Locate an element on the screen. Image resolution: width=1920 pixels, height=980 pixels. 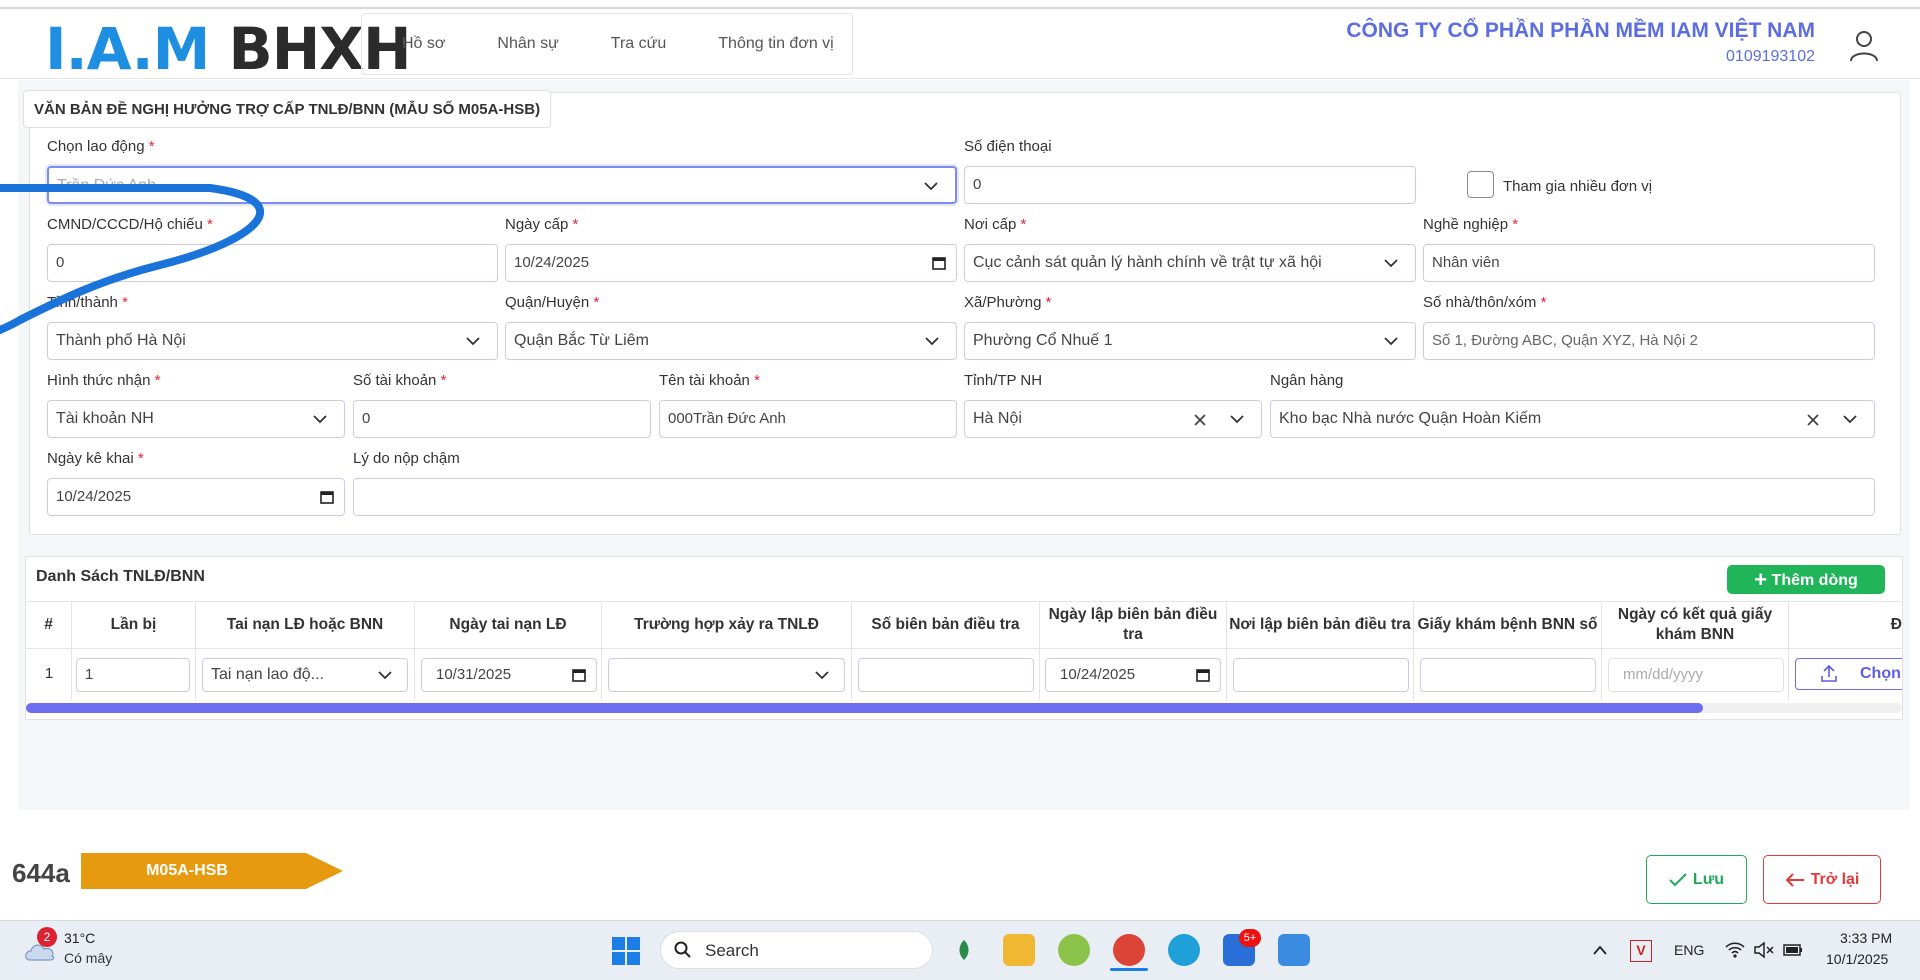
upload-button: Chọn is located at coordinates (1848, 674).